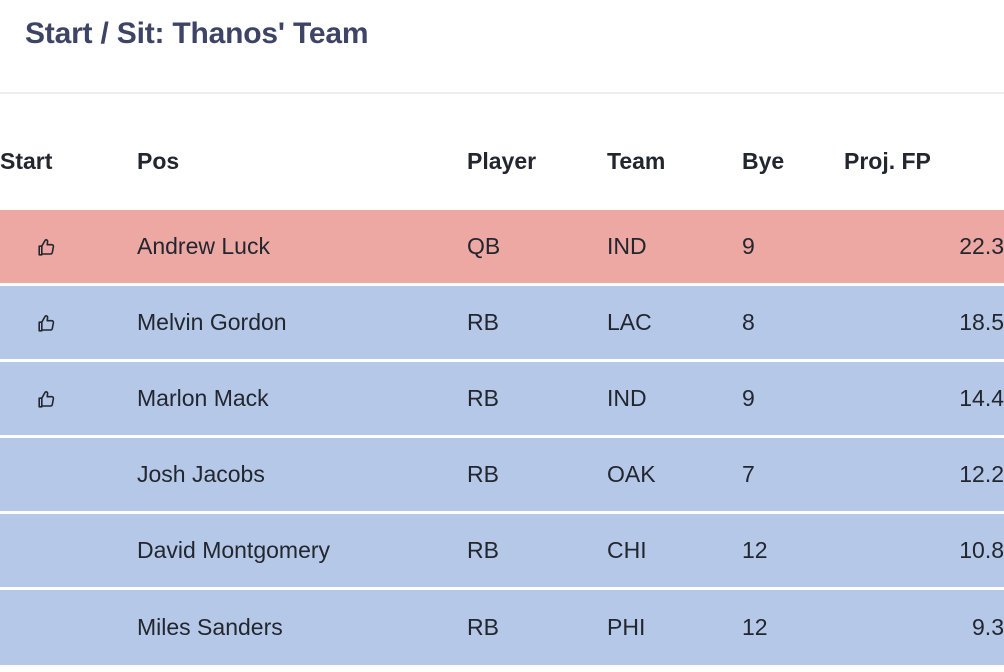  Describe the element at coordinates (924, 474) in the screenshot. I see `cell-proj-fp: 12.2` at that location.